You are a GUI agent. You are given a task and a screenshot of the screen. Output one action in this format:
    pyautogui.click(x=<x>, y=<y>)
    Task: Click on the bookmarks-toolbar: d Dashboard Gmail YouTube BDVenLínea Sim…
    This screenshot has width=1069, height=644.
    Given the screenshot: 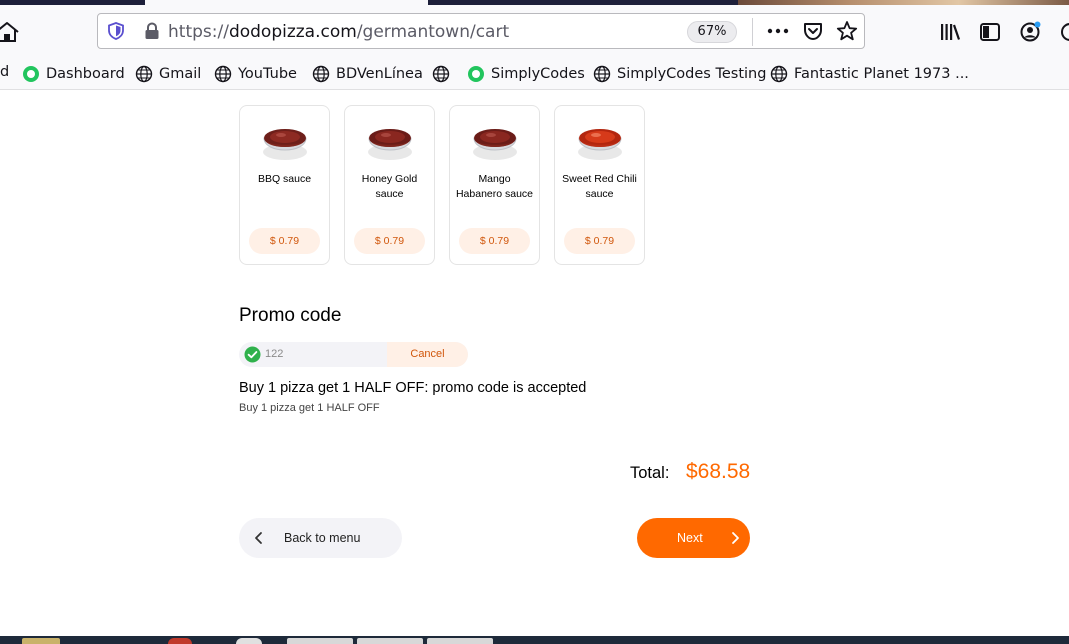 What is the action you would take?
    pyautogui.click(x=534, y=74)
    